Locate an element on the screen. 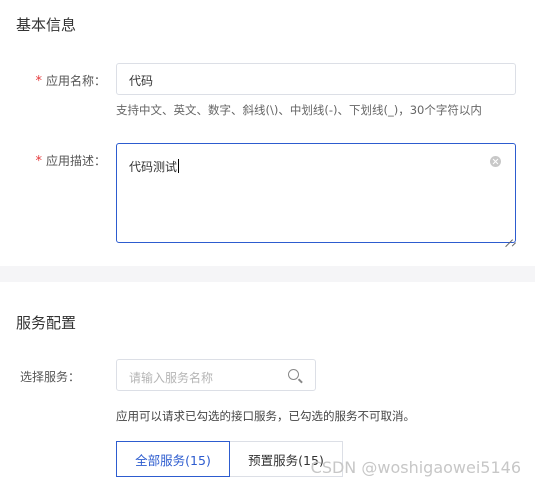 This screenshot has width=535, height=488. text-caret is located at coordinates (179, 166).